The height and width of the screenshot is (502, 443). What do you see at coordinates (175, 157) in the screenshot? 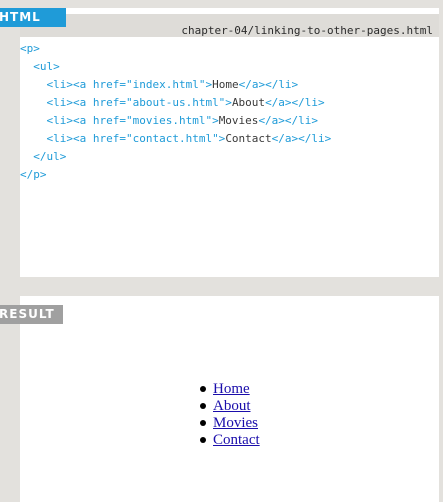
I see `code-line: </ul>` at bounding box center [175, 157].